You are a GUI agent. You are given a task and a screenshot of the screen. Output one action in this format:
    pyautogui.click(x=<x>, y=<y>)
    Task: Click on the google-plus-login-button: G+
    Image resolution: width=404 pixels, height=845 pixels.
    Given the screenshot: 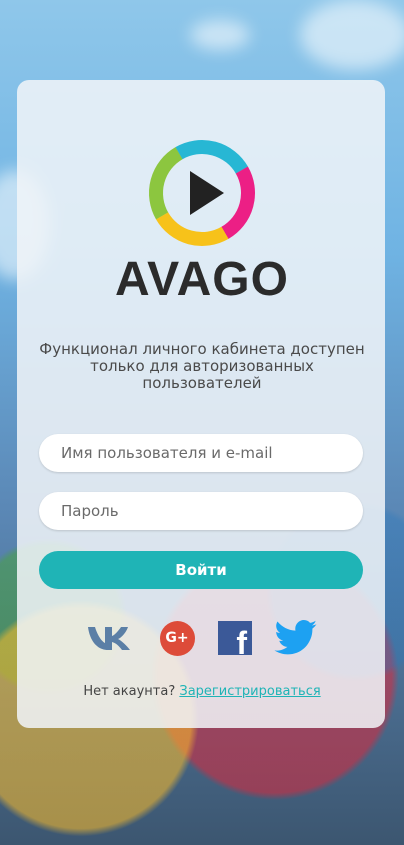 What is the action you would take?
    pyautogui.click(x=177, y=638)
    